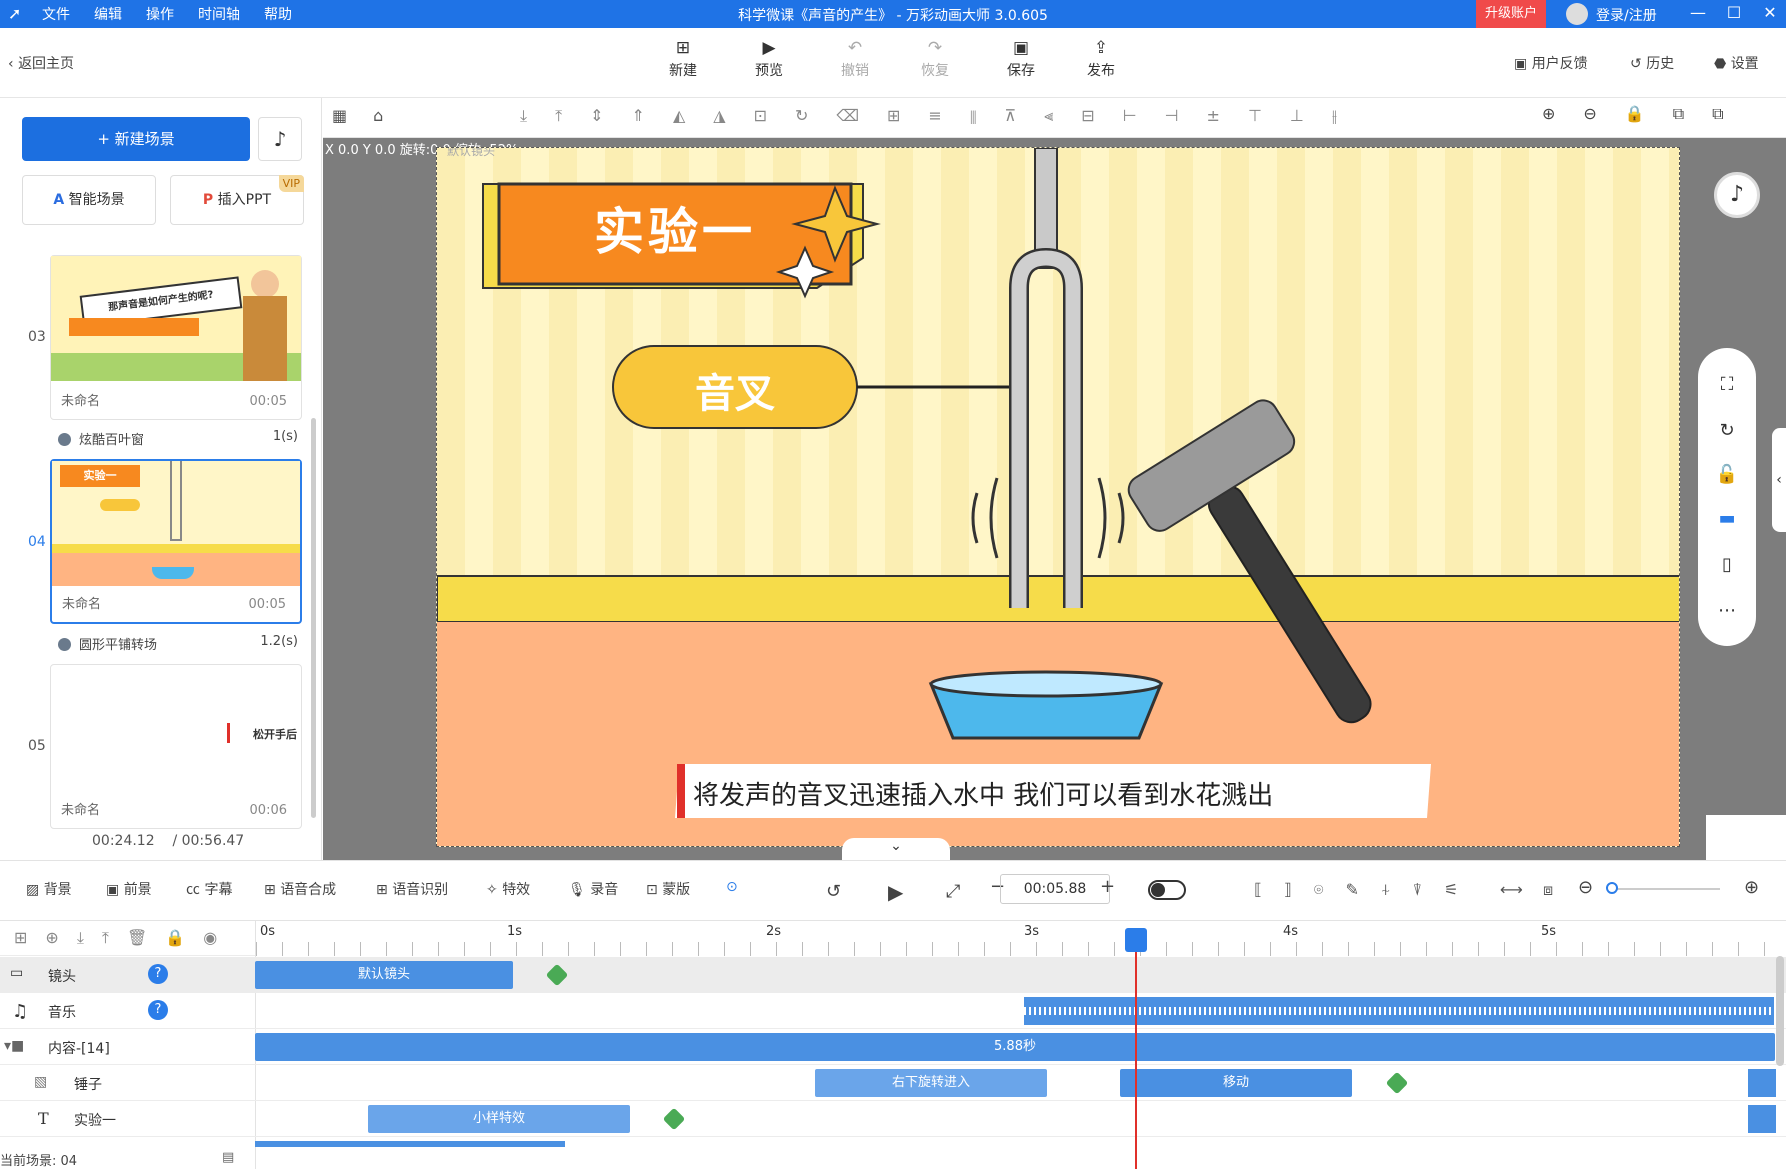  Describe the element at coordinates (1727, 564) in the screenshot. I see `mobile-icon: ▯` at that location.